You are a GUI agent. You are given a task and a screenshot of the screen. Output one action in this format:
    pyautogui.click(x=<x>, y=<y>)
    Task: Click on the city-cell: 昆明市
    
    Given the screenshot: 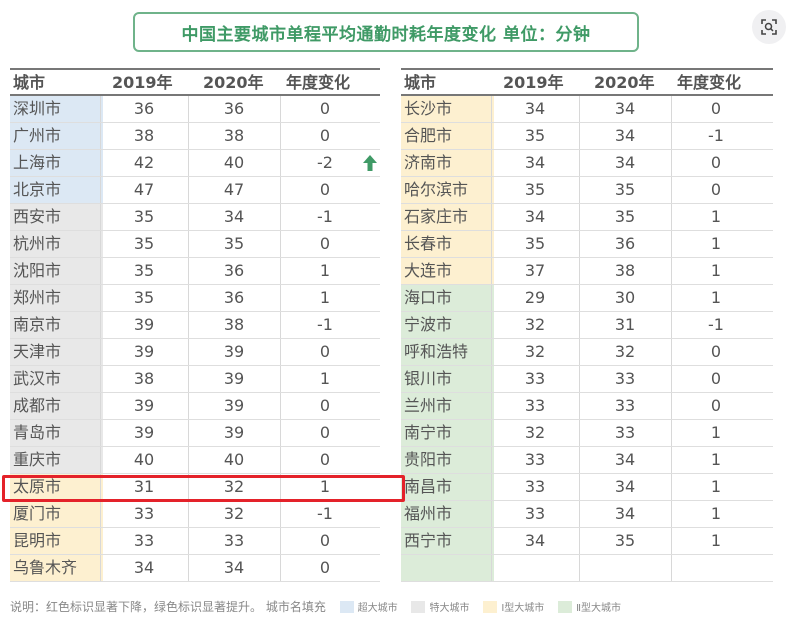 What is the action you would take?
    pyautogui.click(x=56, y=541)
    